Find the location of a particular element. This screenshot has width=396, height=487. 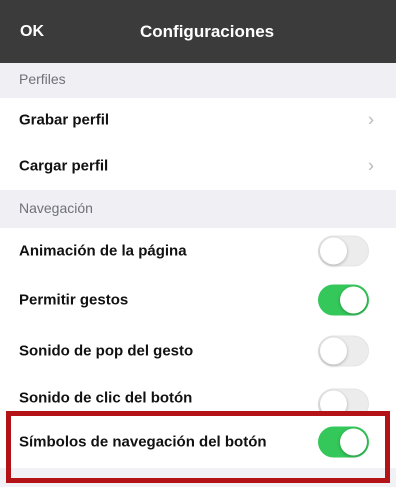

row-label: Permitir gestos is located at coordinates (74, 299).